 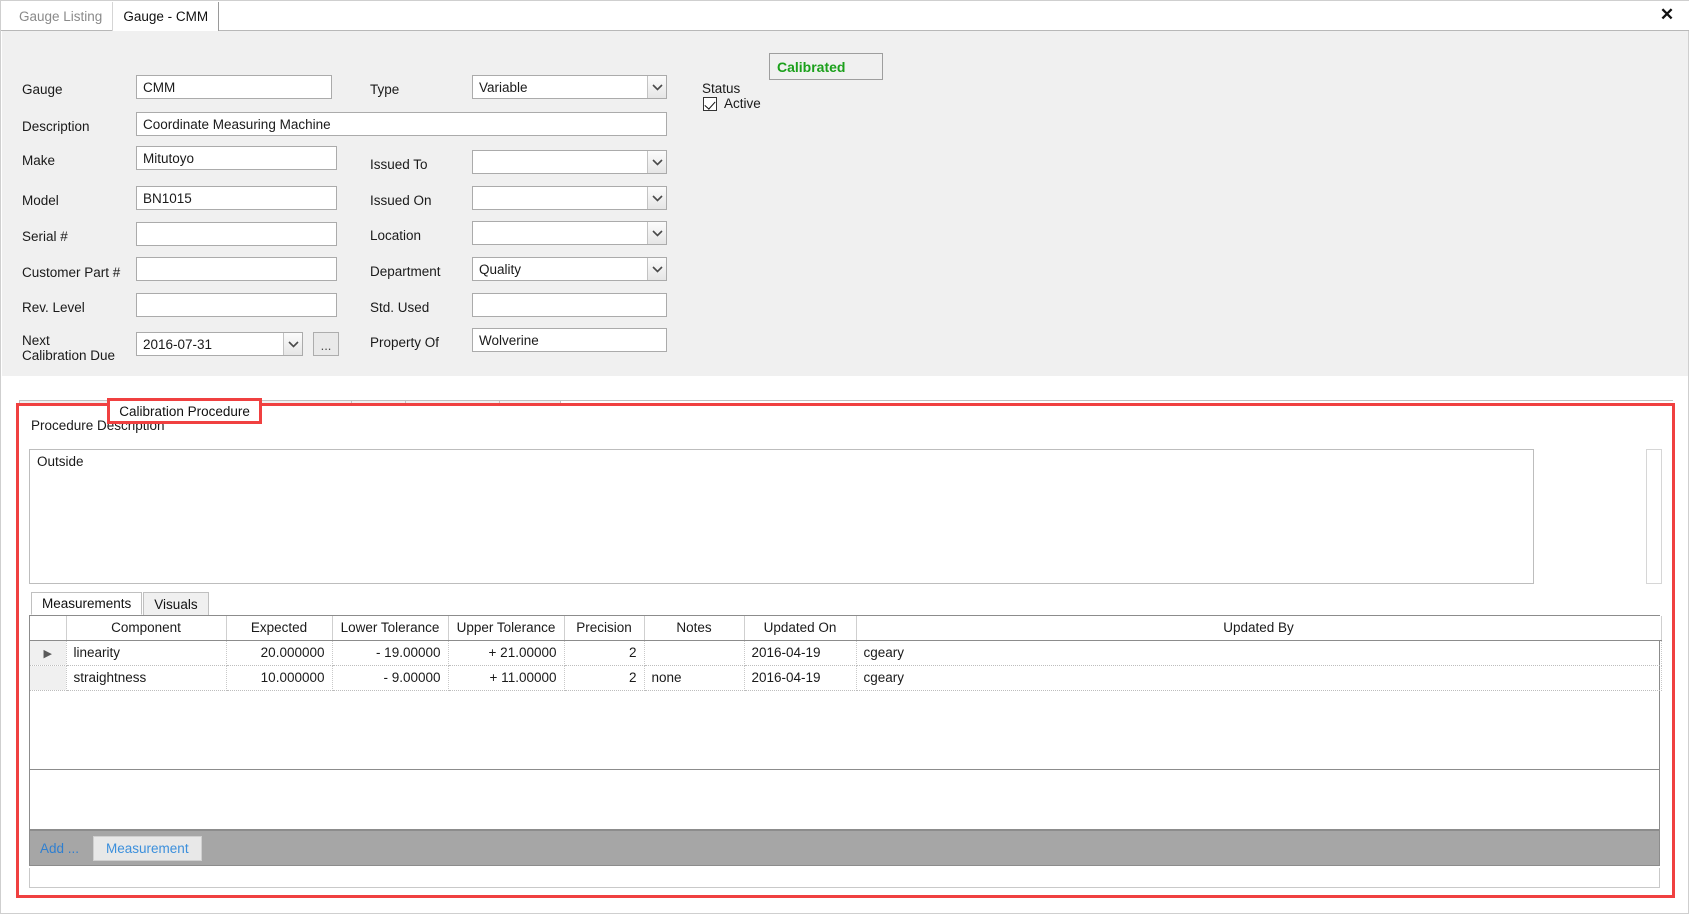 What do you see at coordinates (1667, 15) in the screenshot?
I see `close-icon: ✕` at bounding box center [1667, 15].